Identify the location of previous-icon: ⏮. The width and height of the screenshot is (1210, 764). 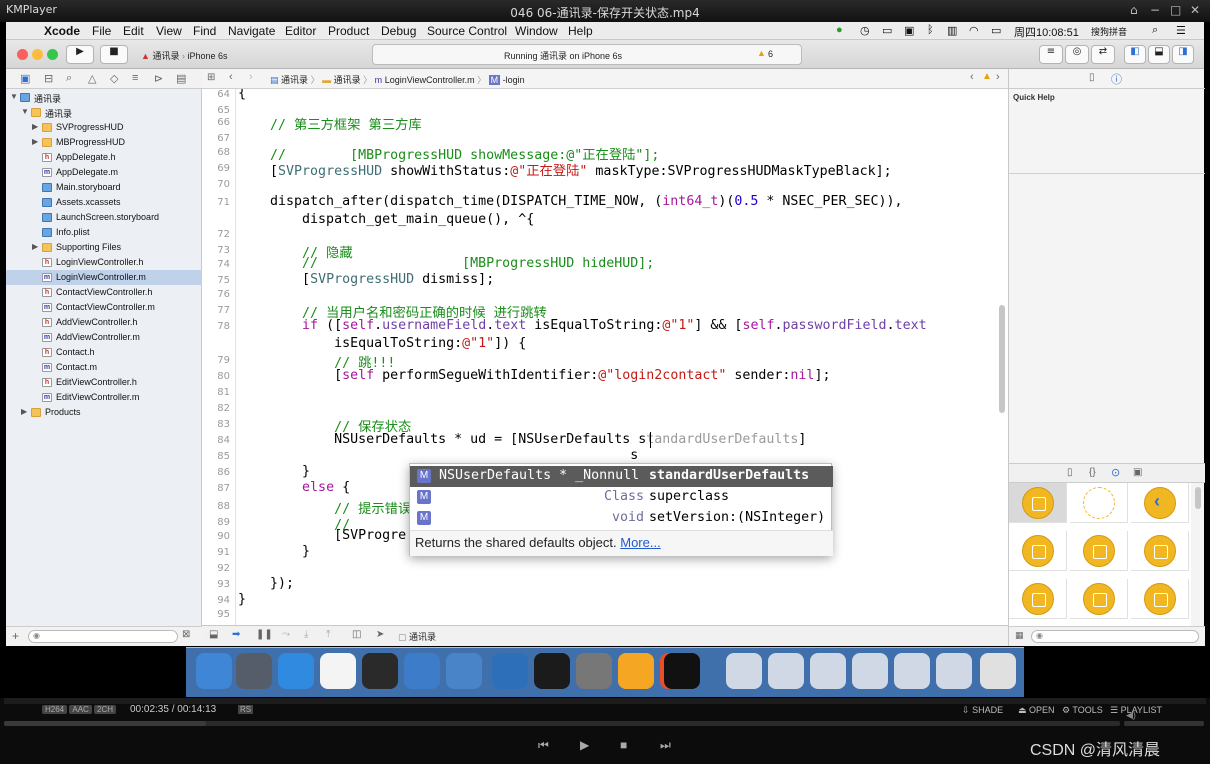
(543, 745).